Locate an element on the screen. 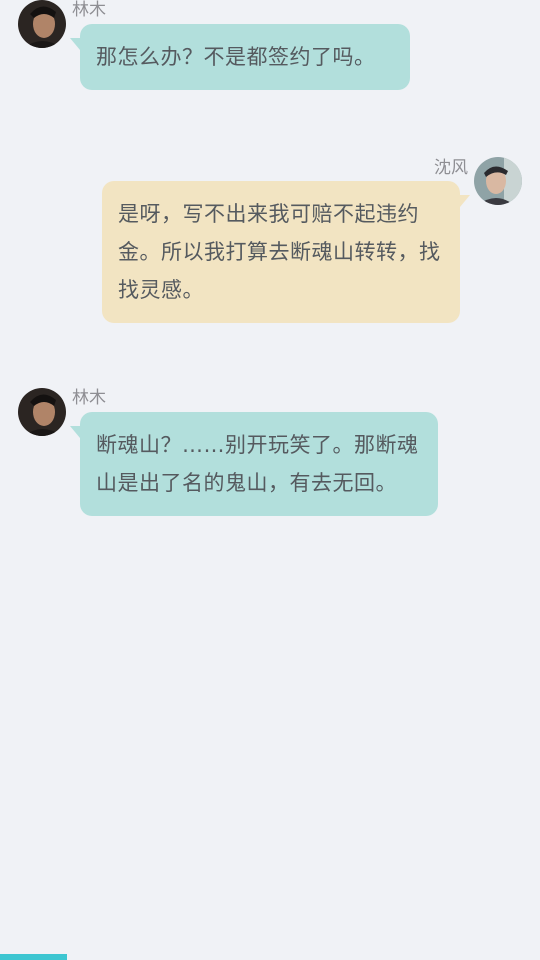  message-text: 断魂山？……别开玩笑了。那断魂山是出了名的鬼山，有去无回。 is located at coordinates (257, 464).